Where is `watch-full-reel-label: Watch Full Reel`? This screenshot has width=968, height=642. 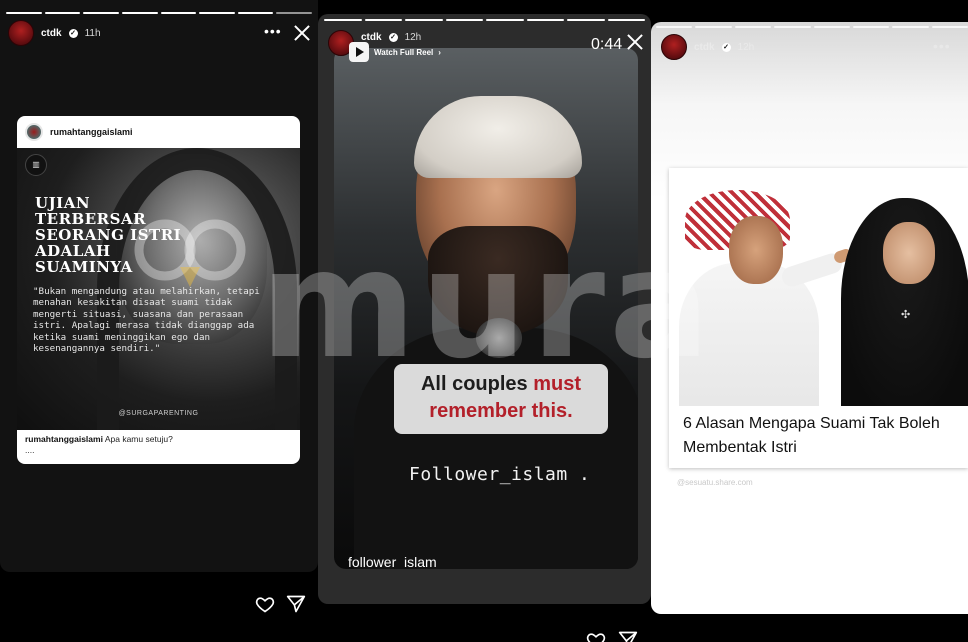 watch-full-reel-label: Watch Full Reel is located at coordinates (404, 52).